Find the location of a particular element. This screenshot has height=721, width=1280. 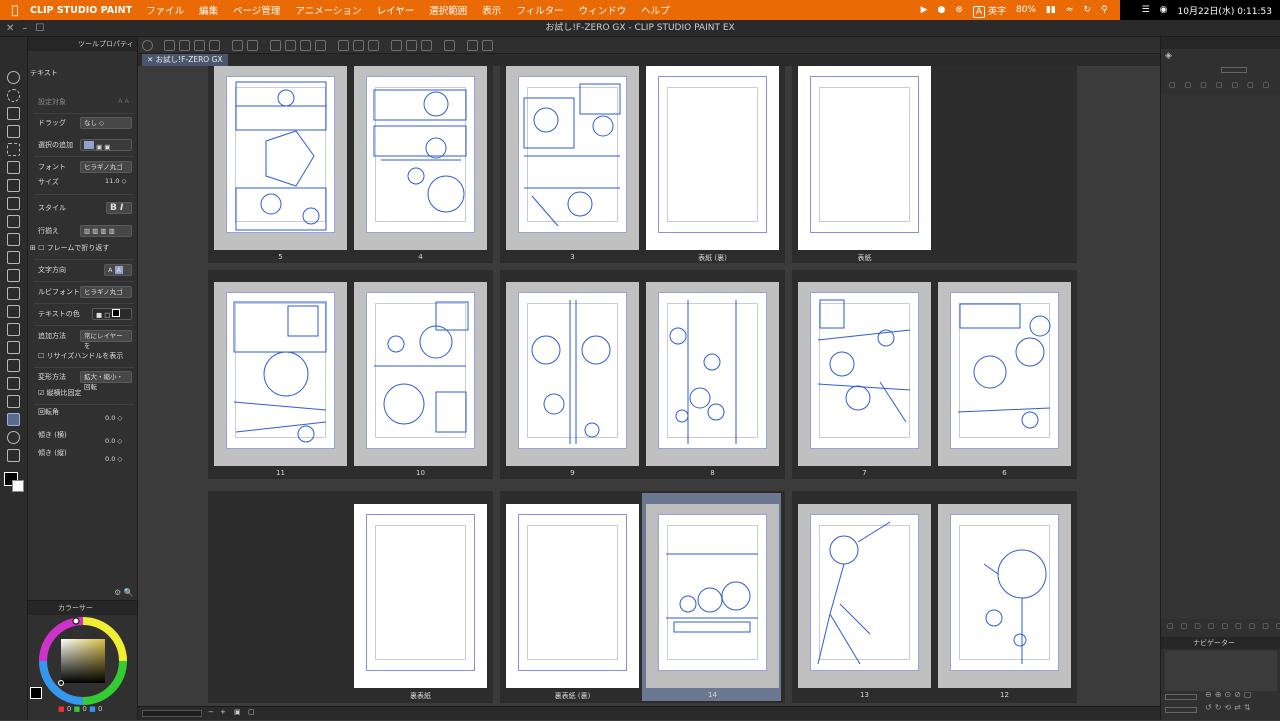

page-thumbnail: 裏表紙 (裏) is located at coordinates (572, 602).